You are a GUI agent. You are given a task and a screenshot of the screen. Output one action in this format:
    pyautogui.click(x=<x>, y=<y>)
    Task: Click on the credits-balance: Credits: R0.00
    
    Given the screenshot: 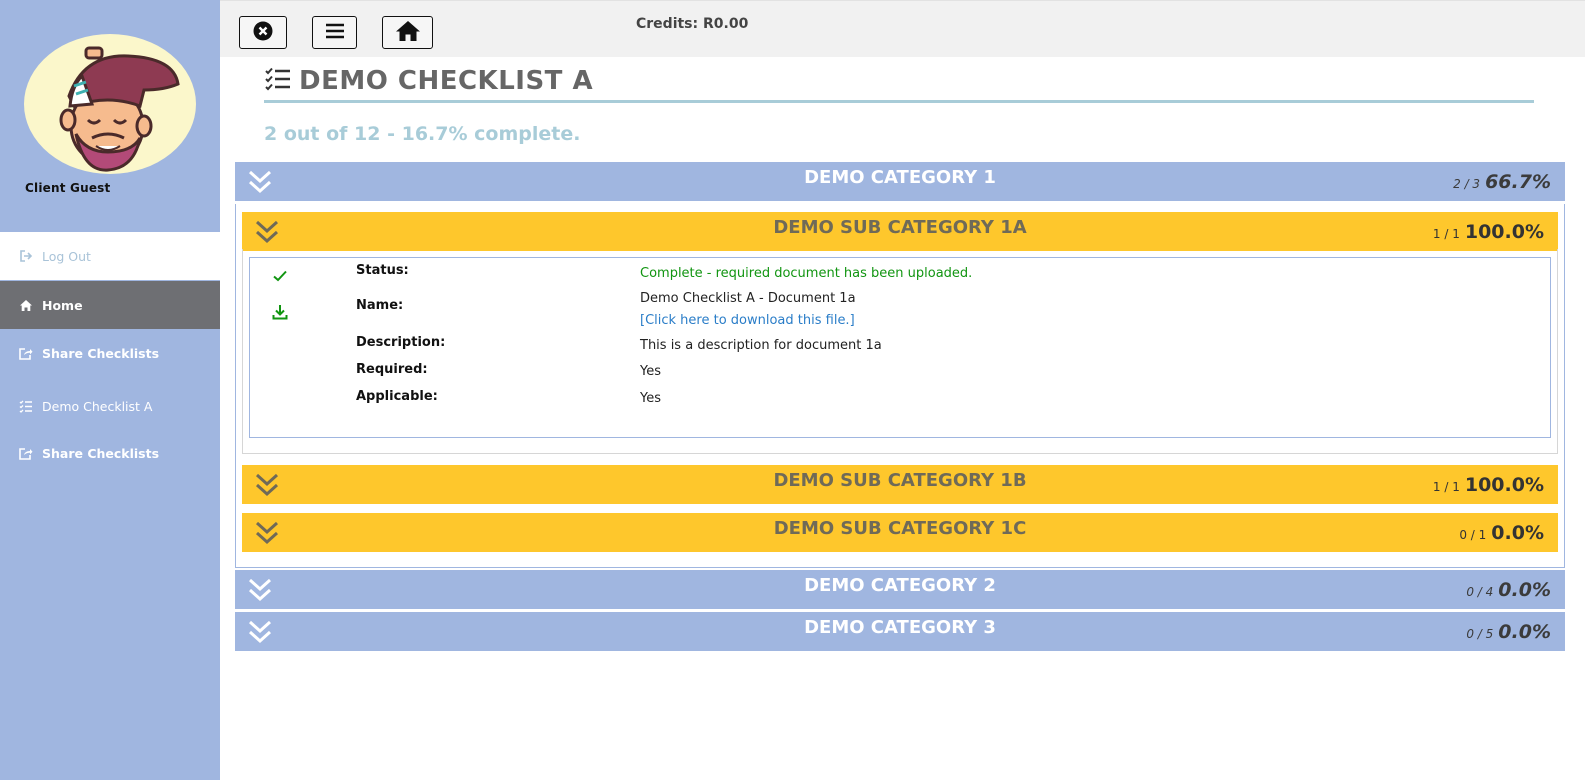 What is the action you would take?
    pyautogui.click(x=692, y=24)
    